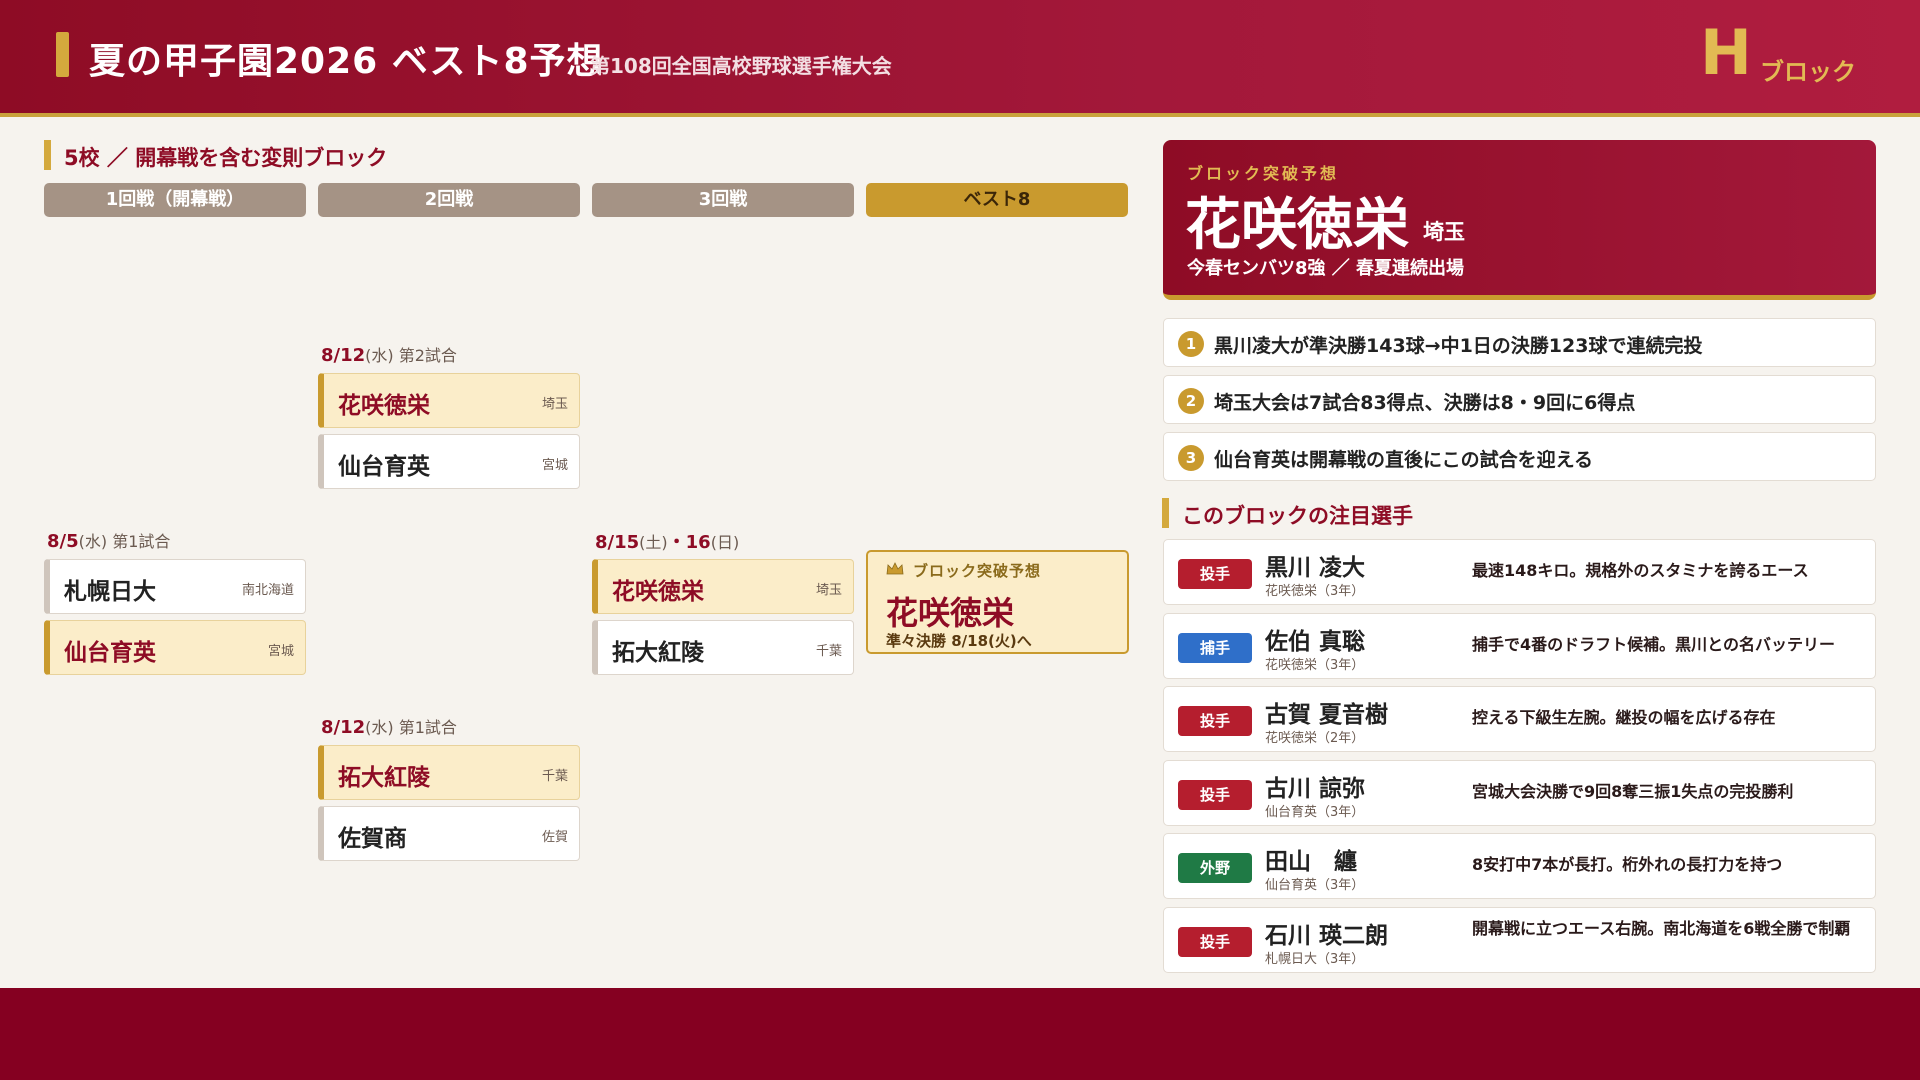  Describe the element at coordinates (175, 586) in the screenshot. I see `team-card: 札幌日大 南北海道` at that location.